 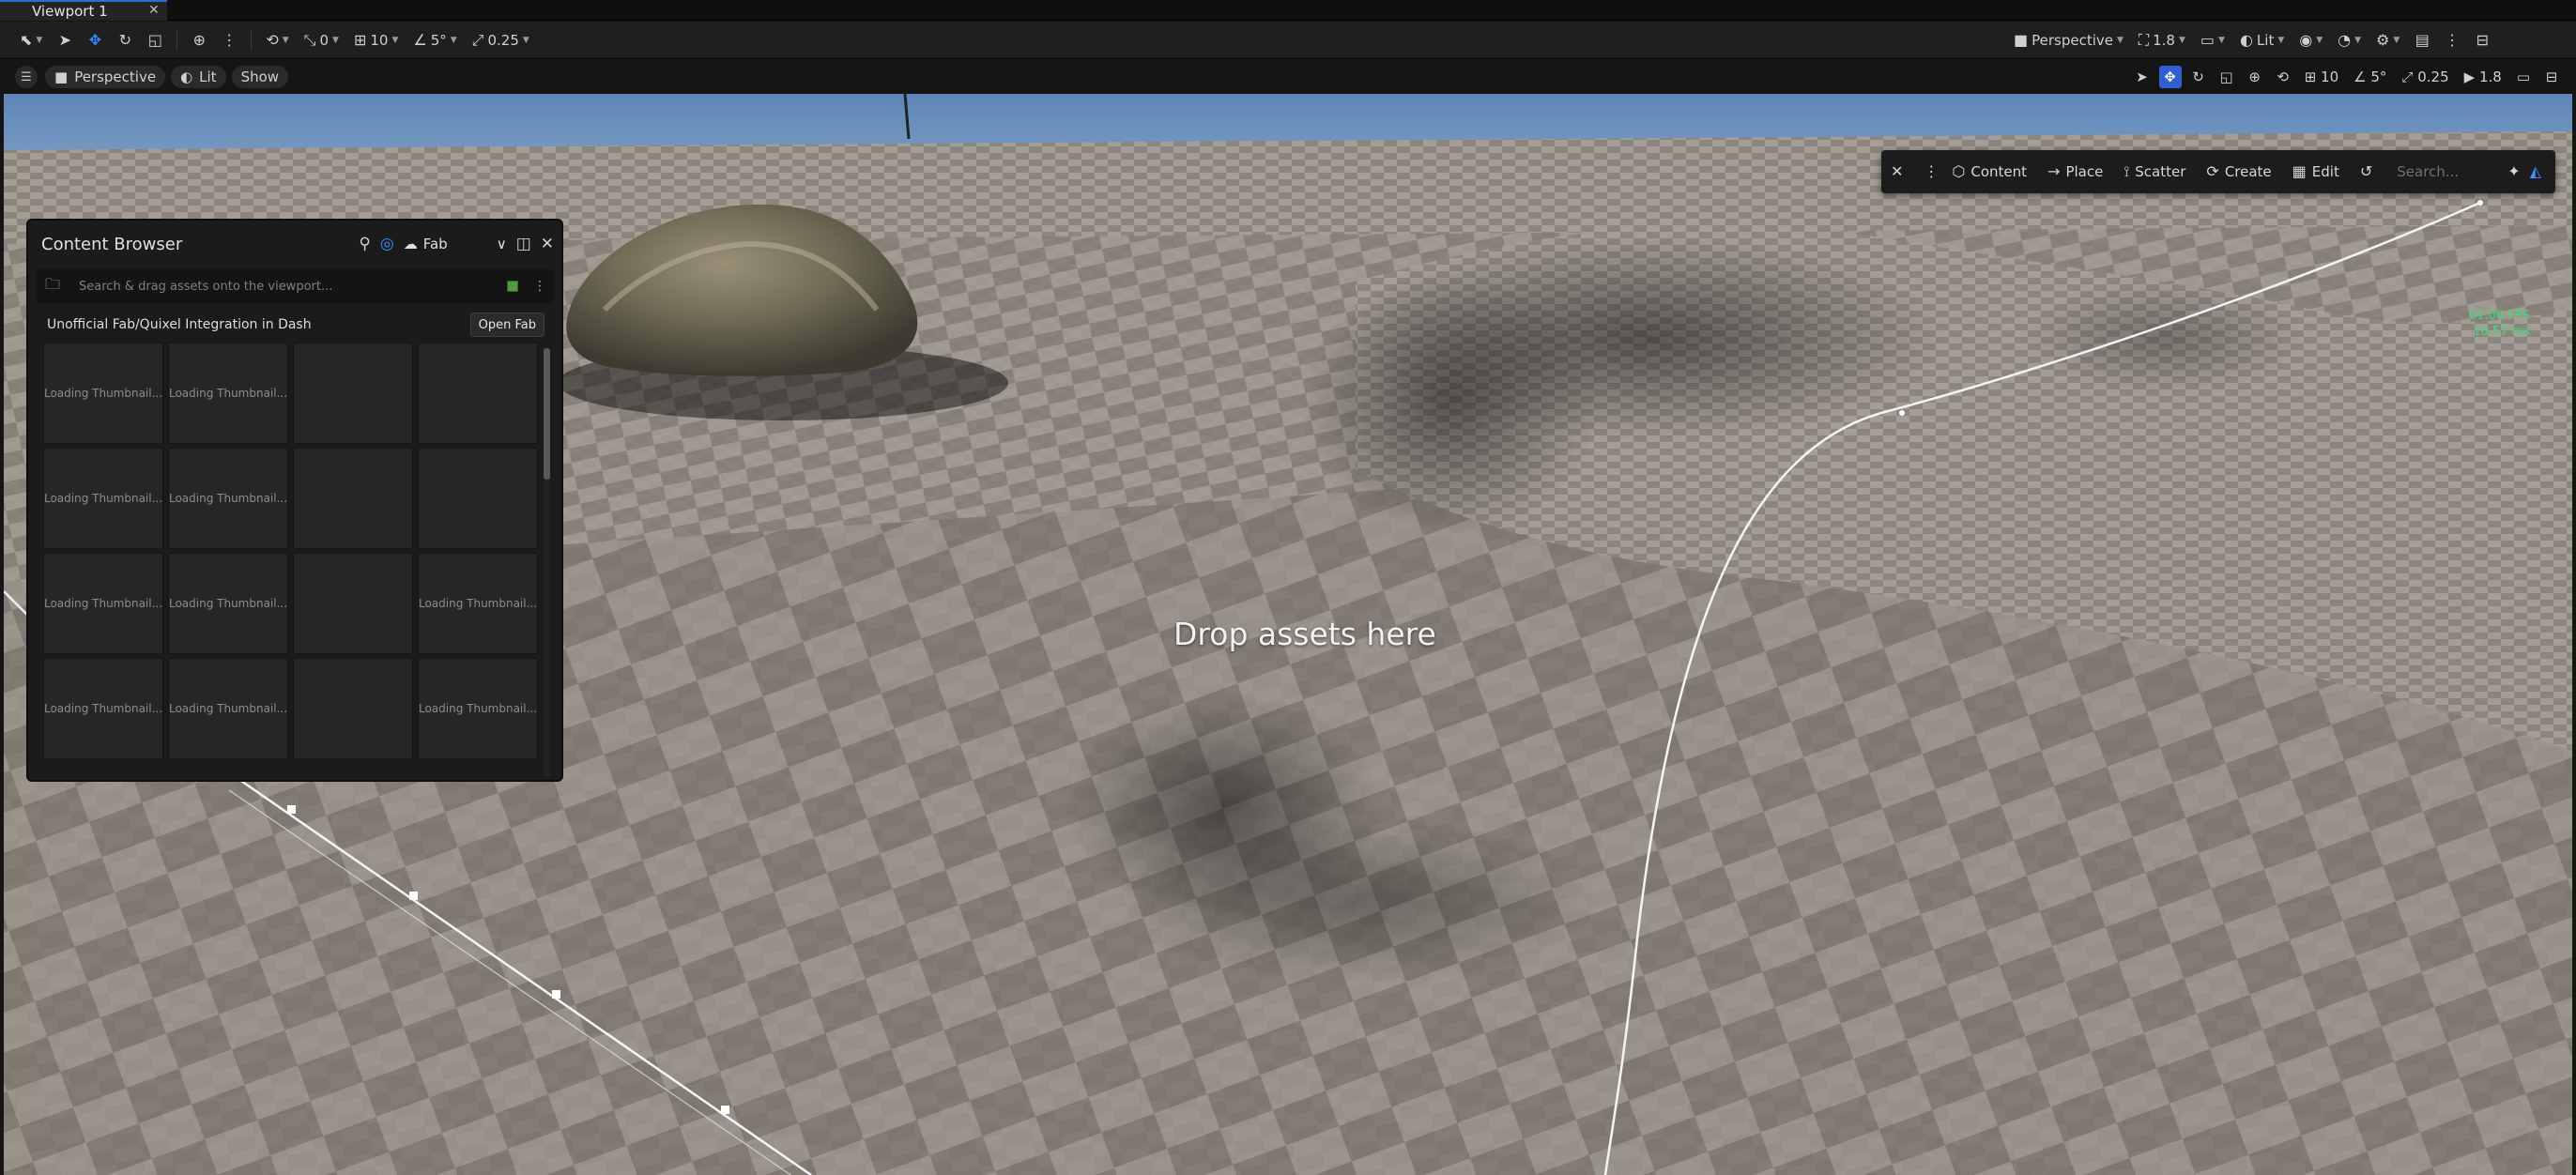 I want to click on screen-percentage-dropdown: ▭ ▼, so click(x=2212, y=40).